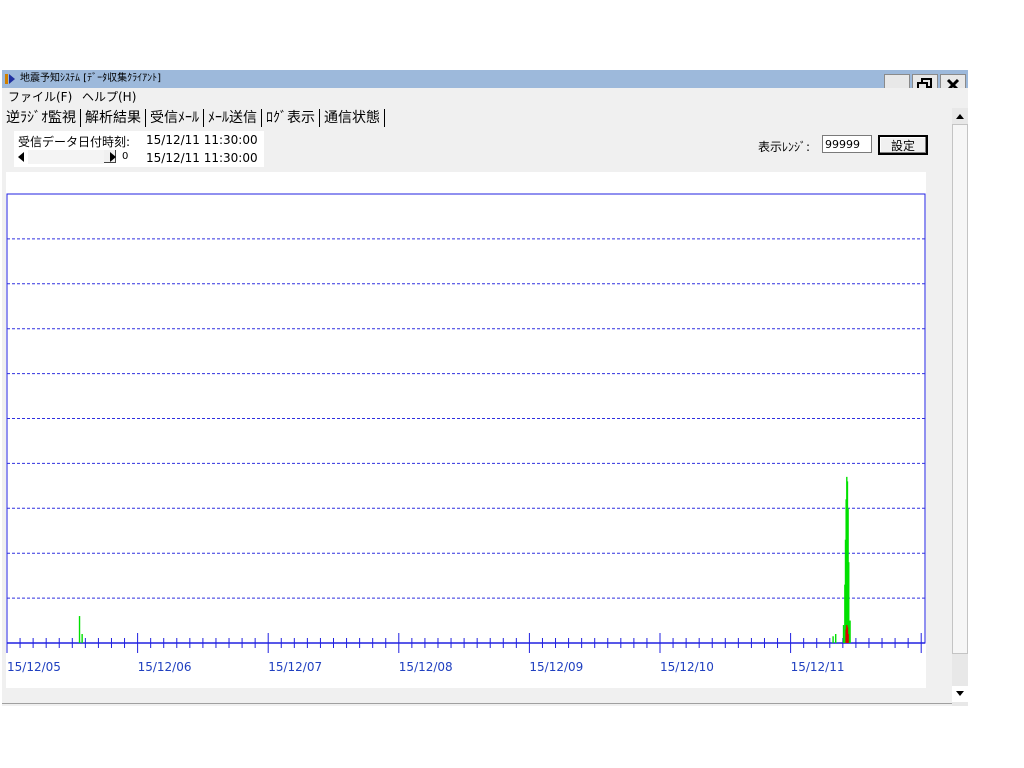 This screenshot has width=1024, height=768. Describe the element at coordinates (903, 145) in the screenshot. I see `set-button: 設定` at that location.